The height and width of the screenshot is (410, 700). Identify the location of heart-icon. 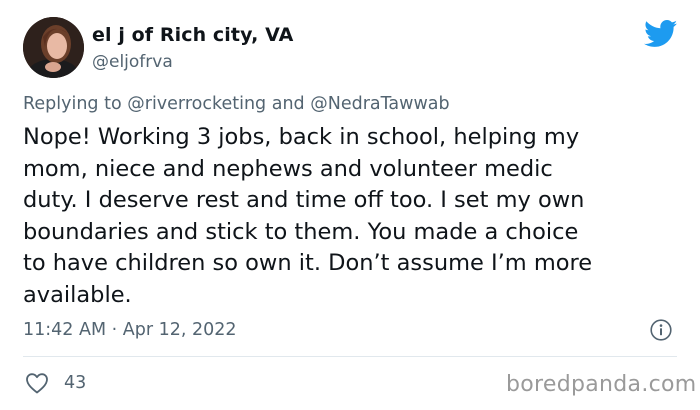
(37, 383).